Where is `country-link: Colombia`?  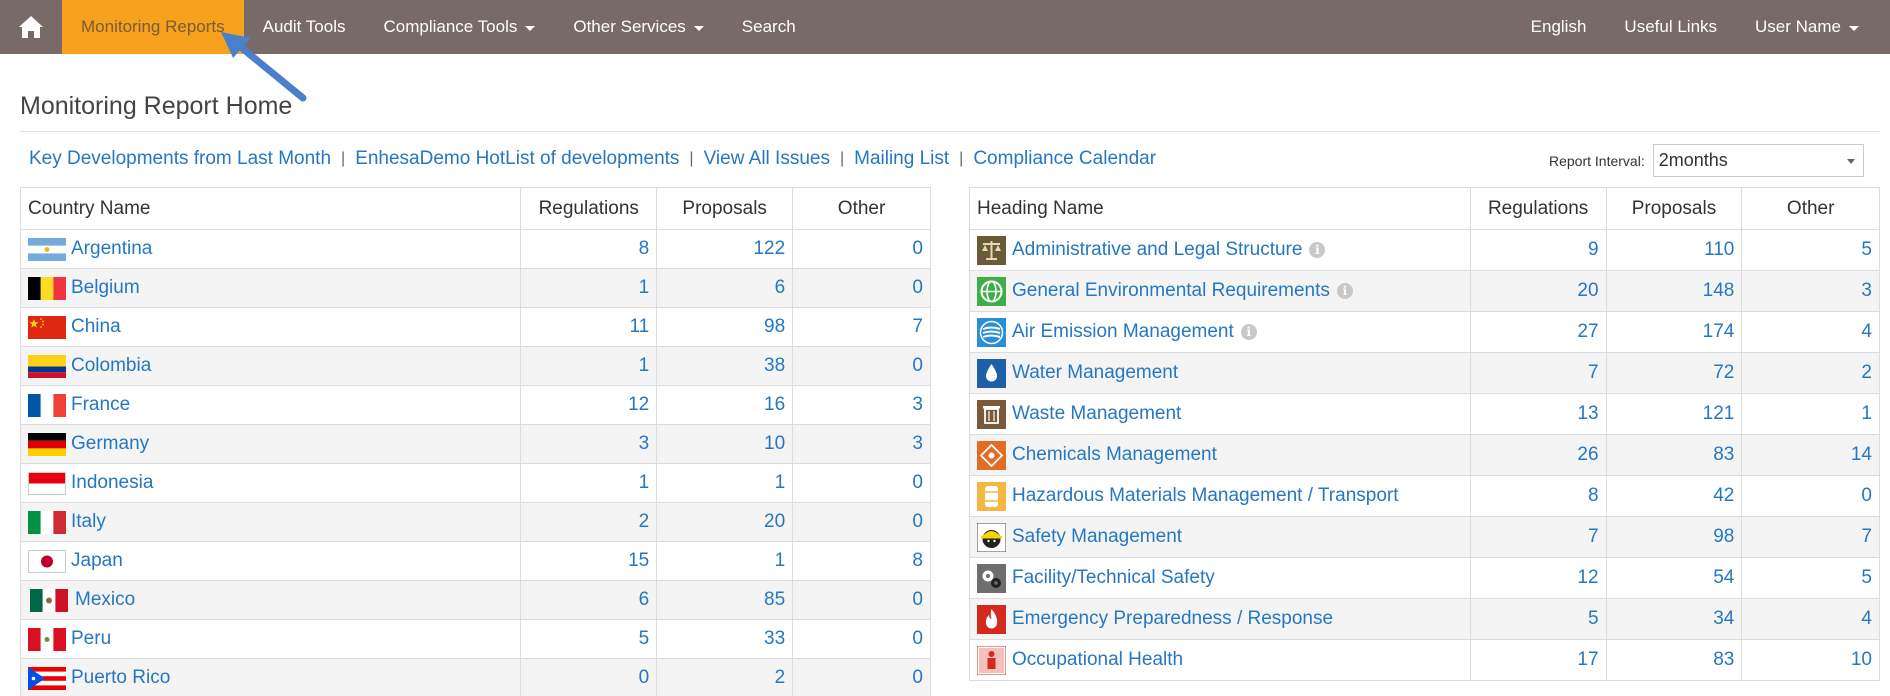 country-link: Colombia is located at coordinates (111, 366).